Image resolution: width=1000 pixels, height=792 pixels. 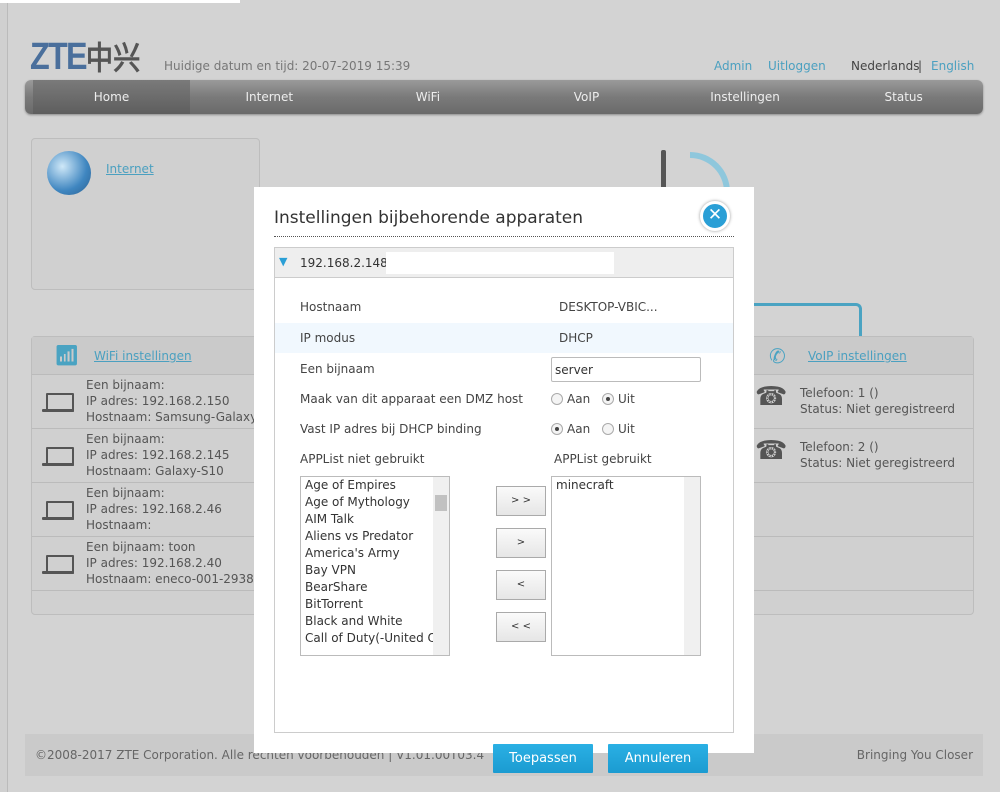 I want to click on app-option: Aliens vs Predator, so click(x=375, y=536).